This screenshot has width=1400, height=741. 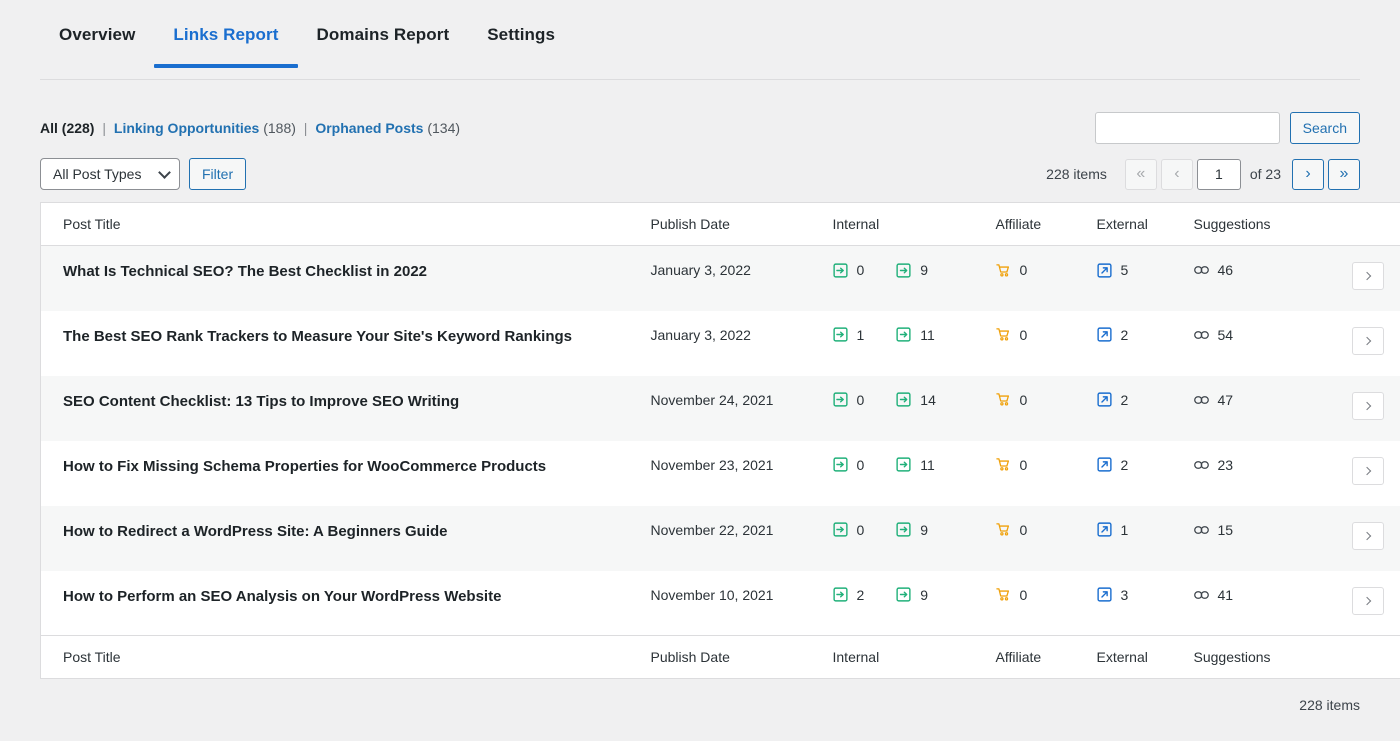 What do you see at coordinates (1251, 400) in the screenshot?
I see `metric-suggestions: 47` at bounding box center [1251, 400].